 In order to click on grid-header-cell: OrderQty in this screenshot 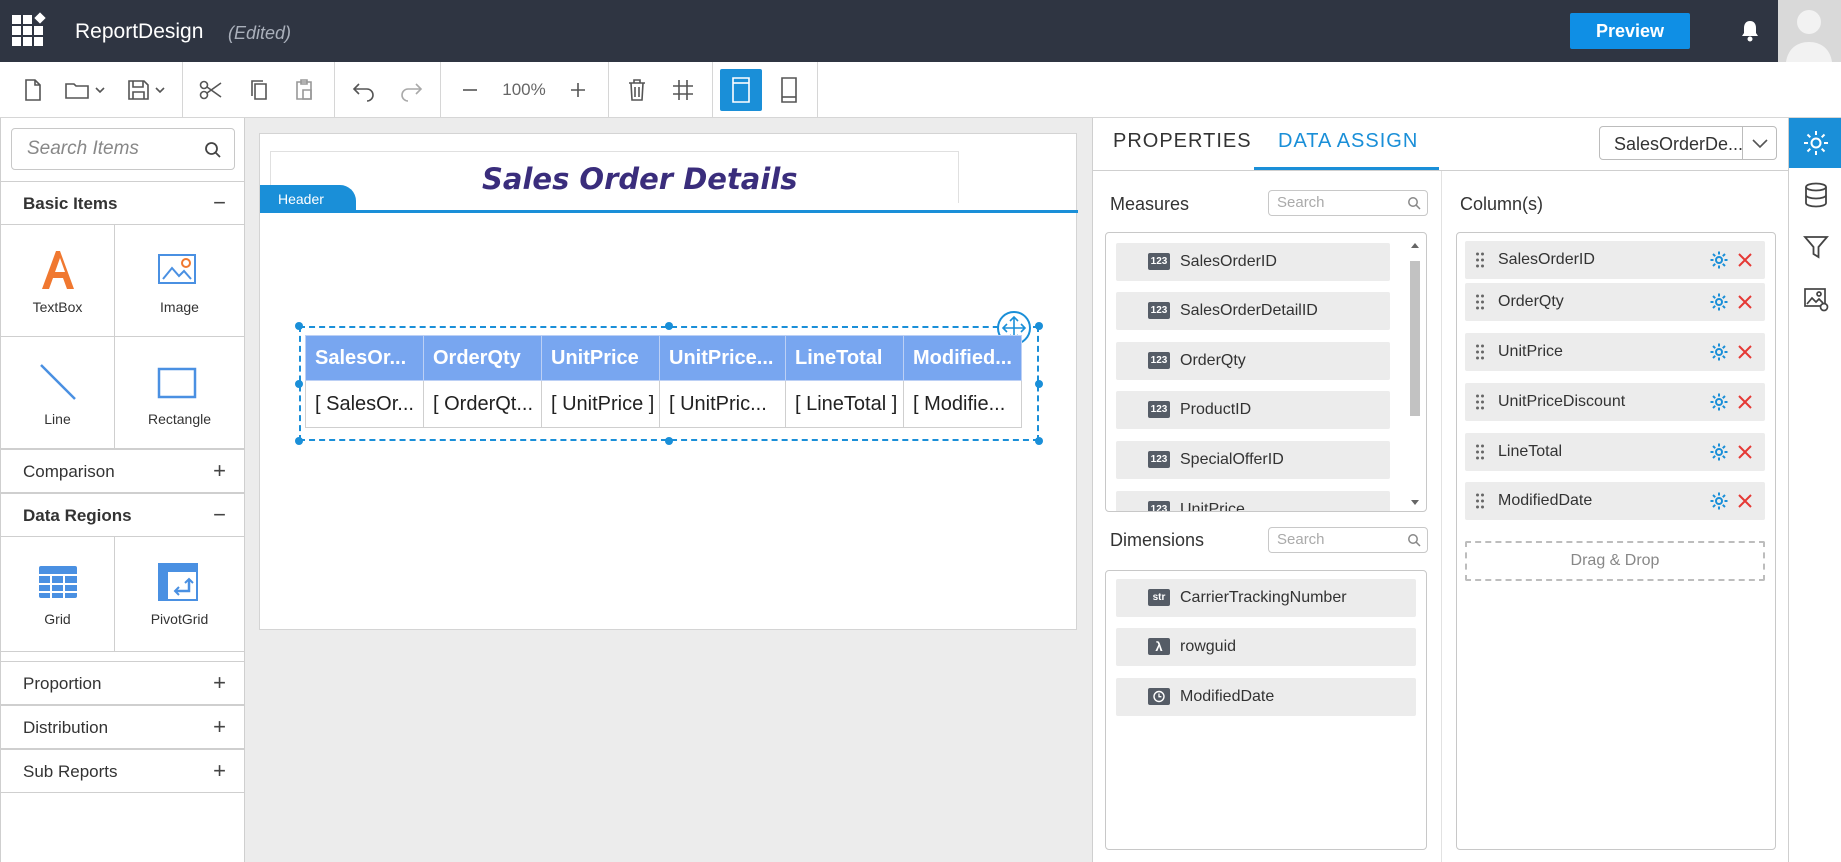, I will do `click(482, 358)`.